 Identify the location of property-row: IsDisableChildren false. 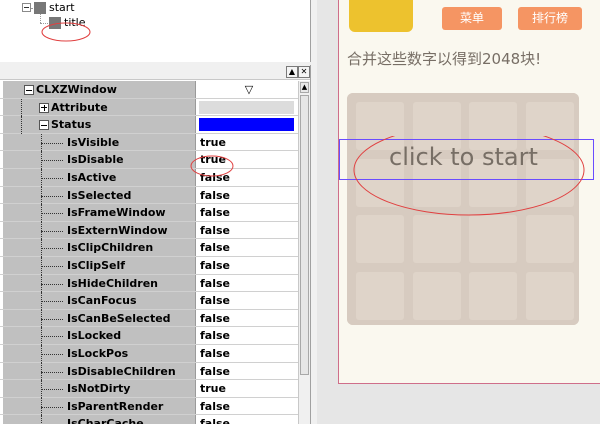
(149, 371).